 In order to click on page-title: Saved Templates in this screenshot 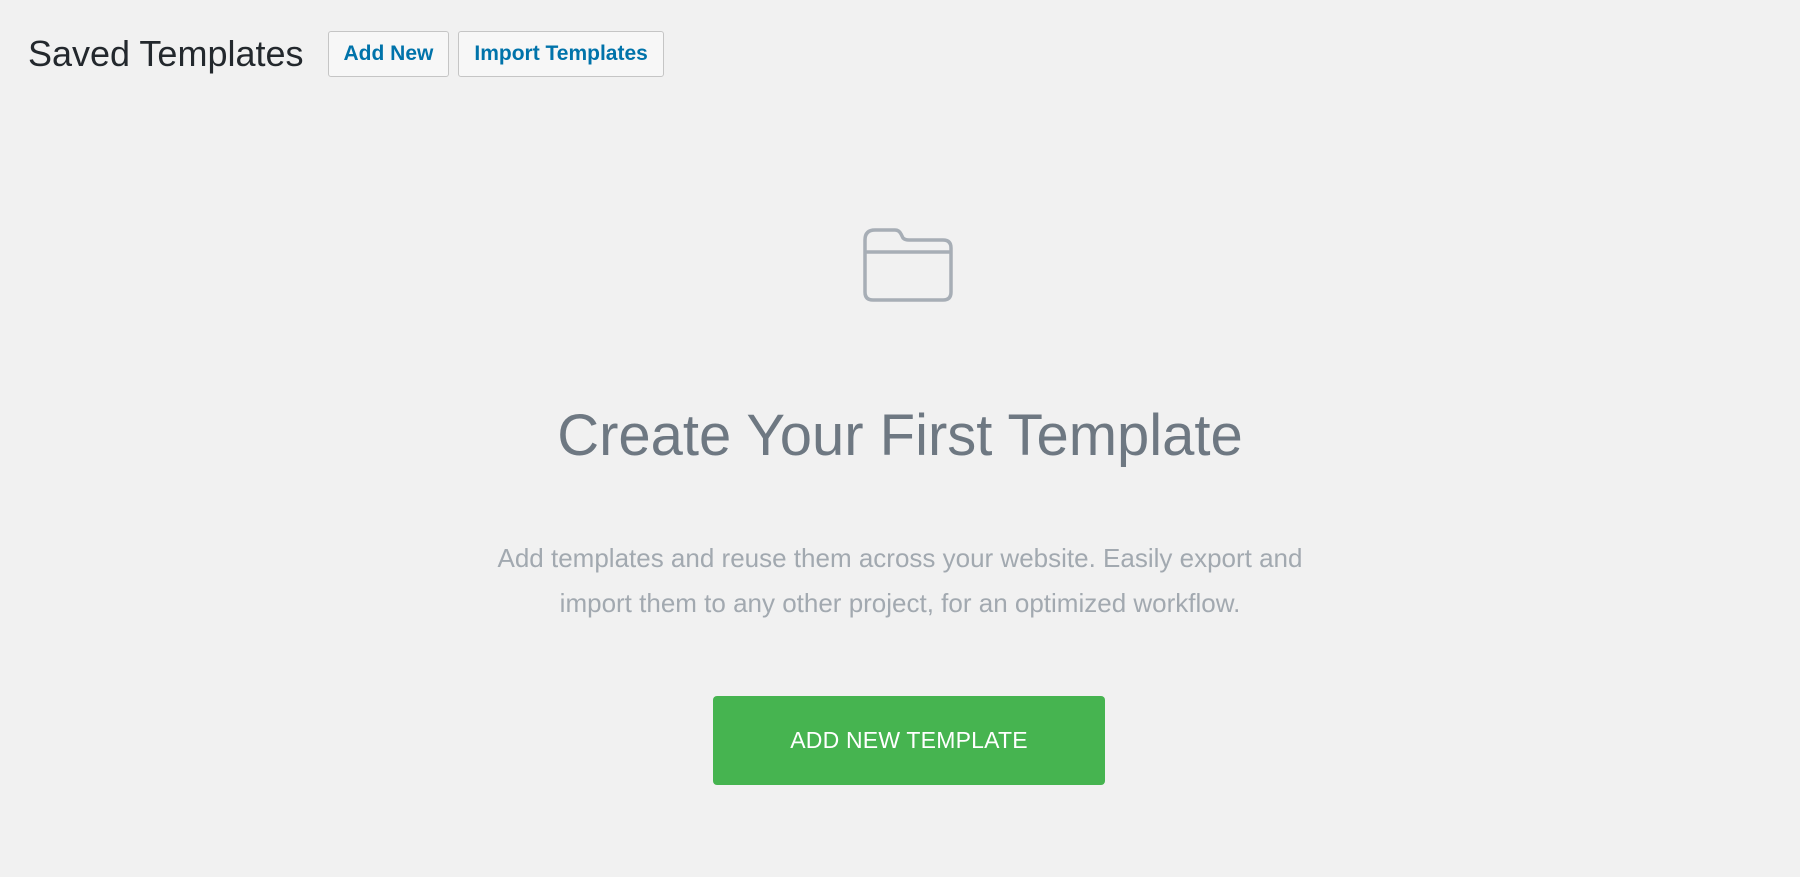, I will do `click(166, 53)`.